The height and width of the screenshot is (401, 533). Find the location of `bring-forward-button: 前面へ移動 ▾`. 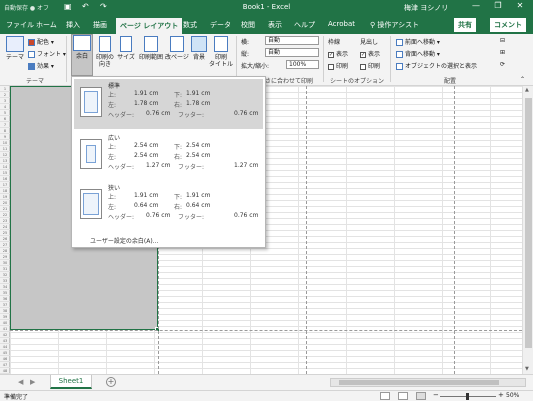

bring-forward-button: 前面へ移動 ▾ is located at coordinates (418, 41).